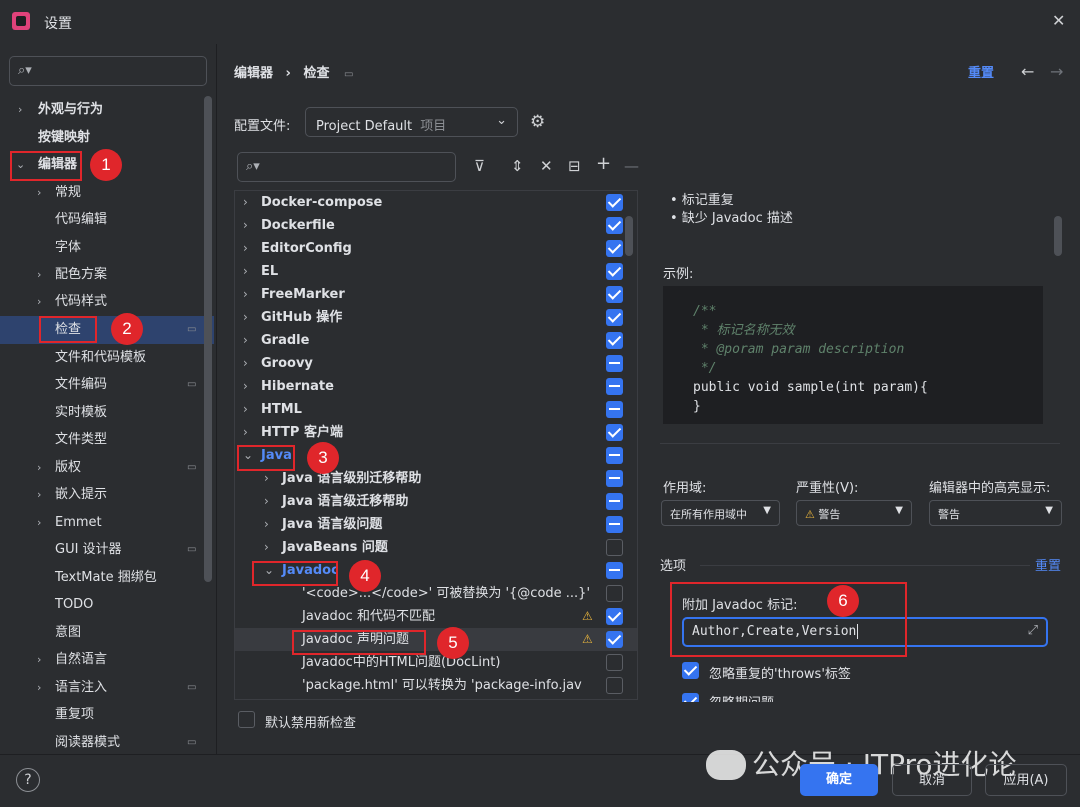  What do you see at coordinates (70, 110) in the screenshot?
I see `sidebar-item-appearance: 外观与行为` at bounding box center [70, 110].